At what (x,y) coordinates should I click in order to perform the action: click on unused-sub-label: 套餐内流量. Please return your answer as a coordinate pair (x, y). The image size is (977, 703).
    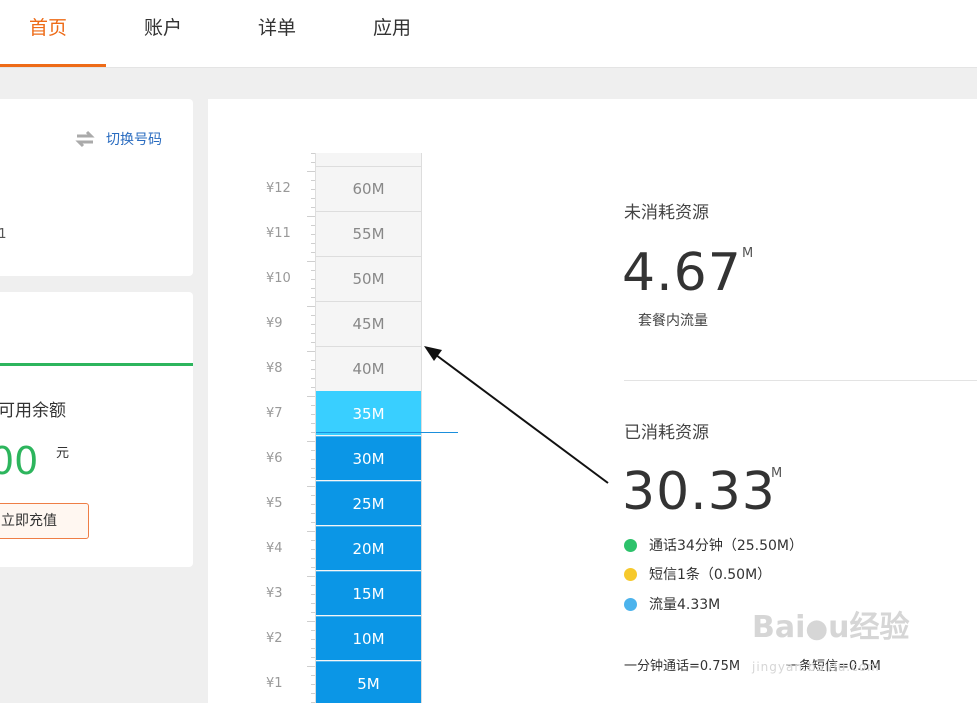
    Looking at the image, I should click on (673, 321).